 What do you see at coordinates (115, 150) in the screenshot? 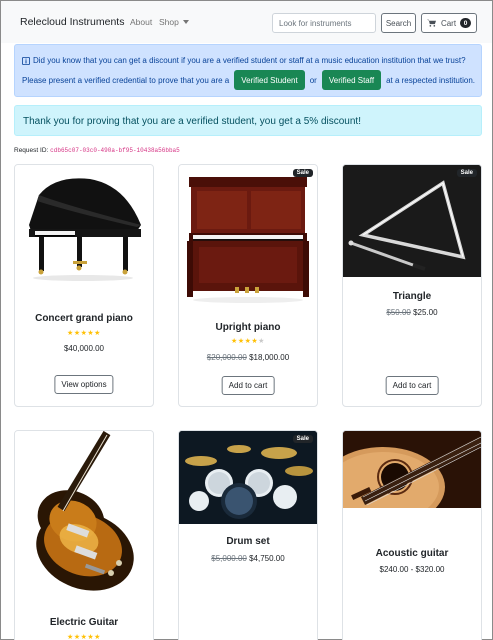
I see `request-id-value: cdb65c07-03c0-490a-bf95-10438a56bba5` at bounding box center [115, 150].